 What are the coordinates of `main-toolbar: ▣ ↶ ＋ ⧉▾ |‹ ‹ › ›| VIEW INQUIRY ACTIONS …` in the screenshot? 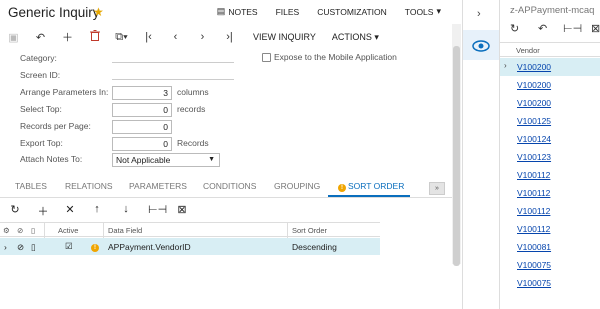 It's located at (226, 37).